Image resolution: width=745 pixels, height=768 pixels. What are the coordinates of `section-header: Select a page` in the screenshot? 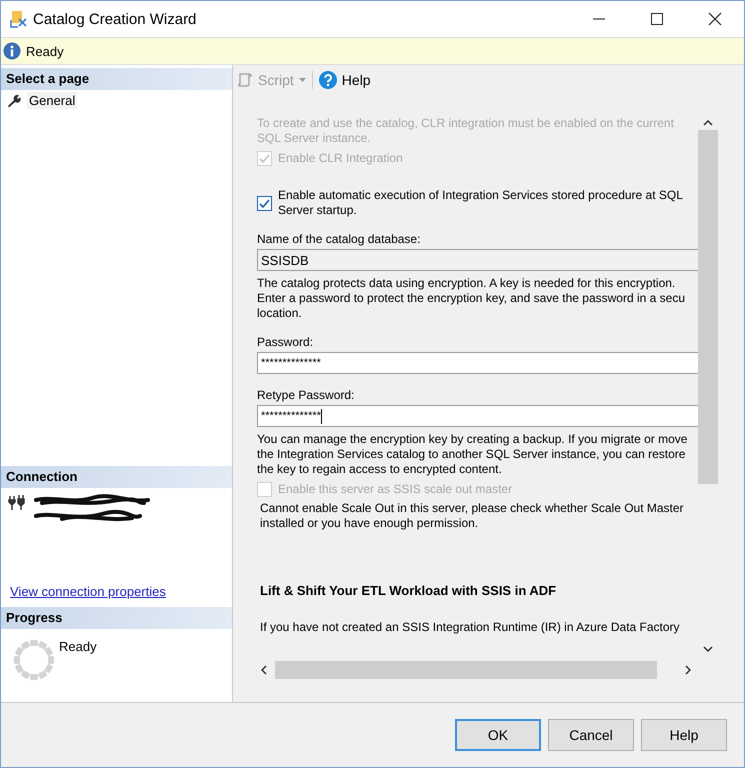 It's located at (116, 79).